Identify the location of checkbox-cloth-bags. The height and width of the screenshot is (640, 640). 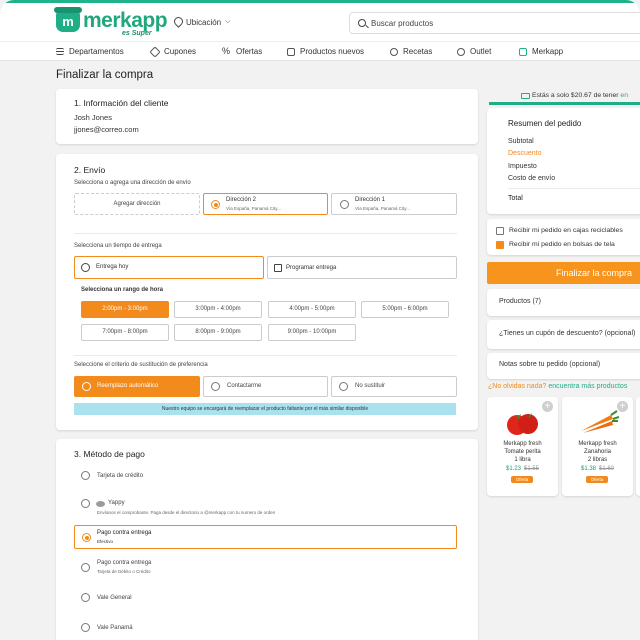
(500, 245).